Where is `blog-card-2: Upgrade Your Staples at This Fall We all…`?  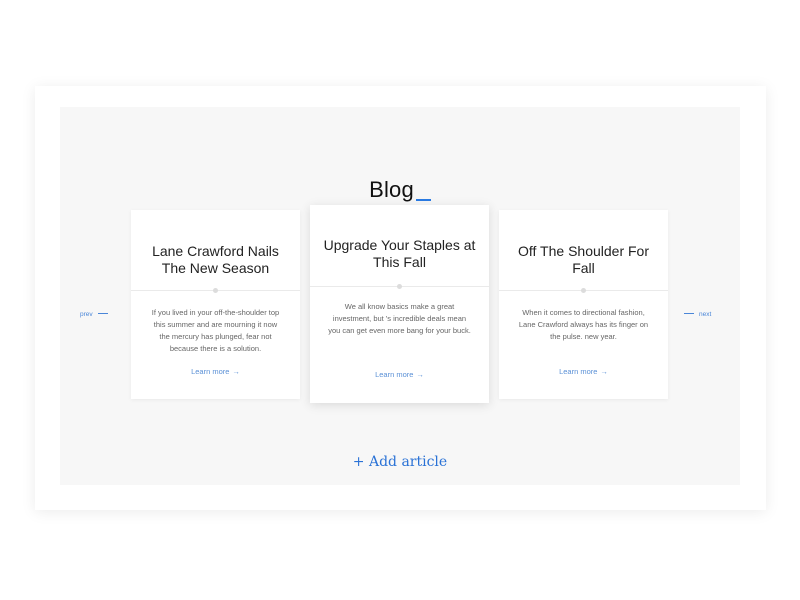 blog-card-2: Upgrade Your Staples at This Fall We all… is located at coordinates (399, 304).